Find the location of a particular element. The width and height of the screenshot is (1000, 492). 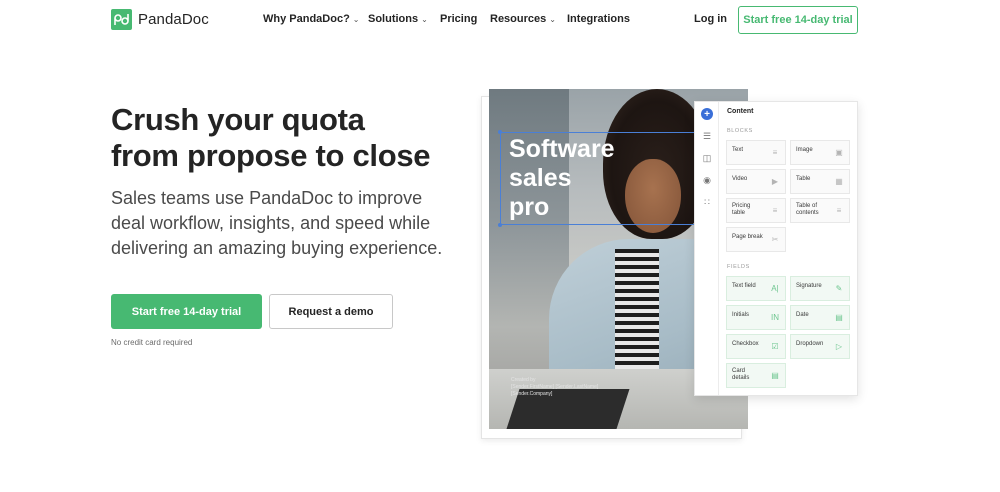

field-label: Card details is located at coordinates (741, 374).